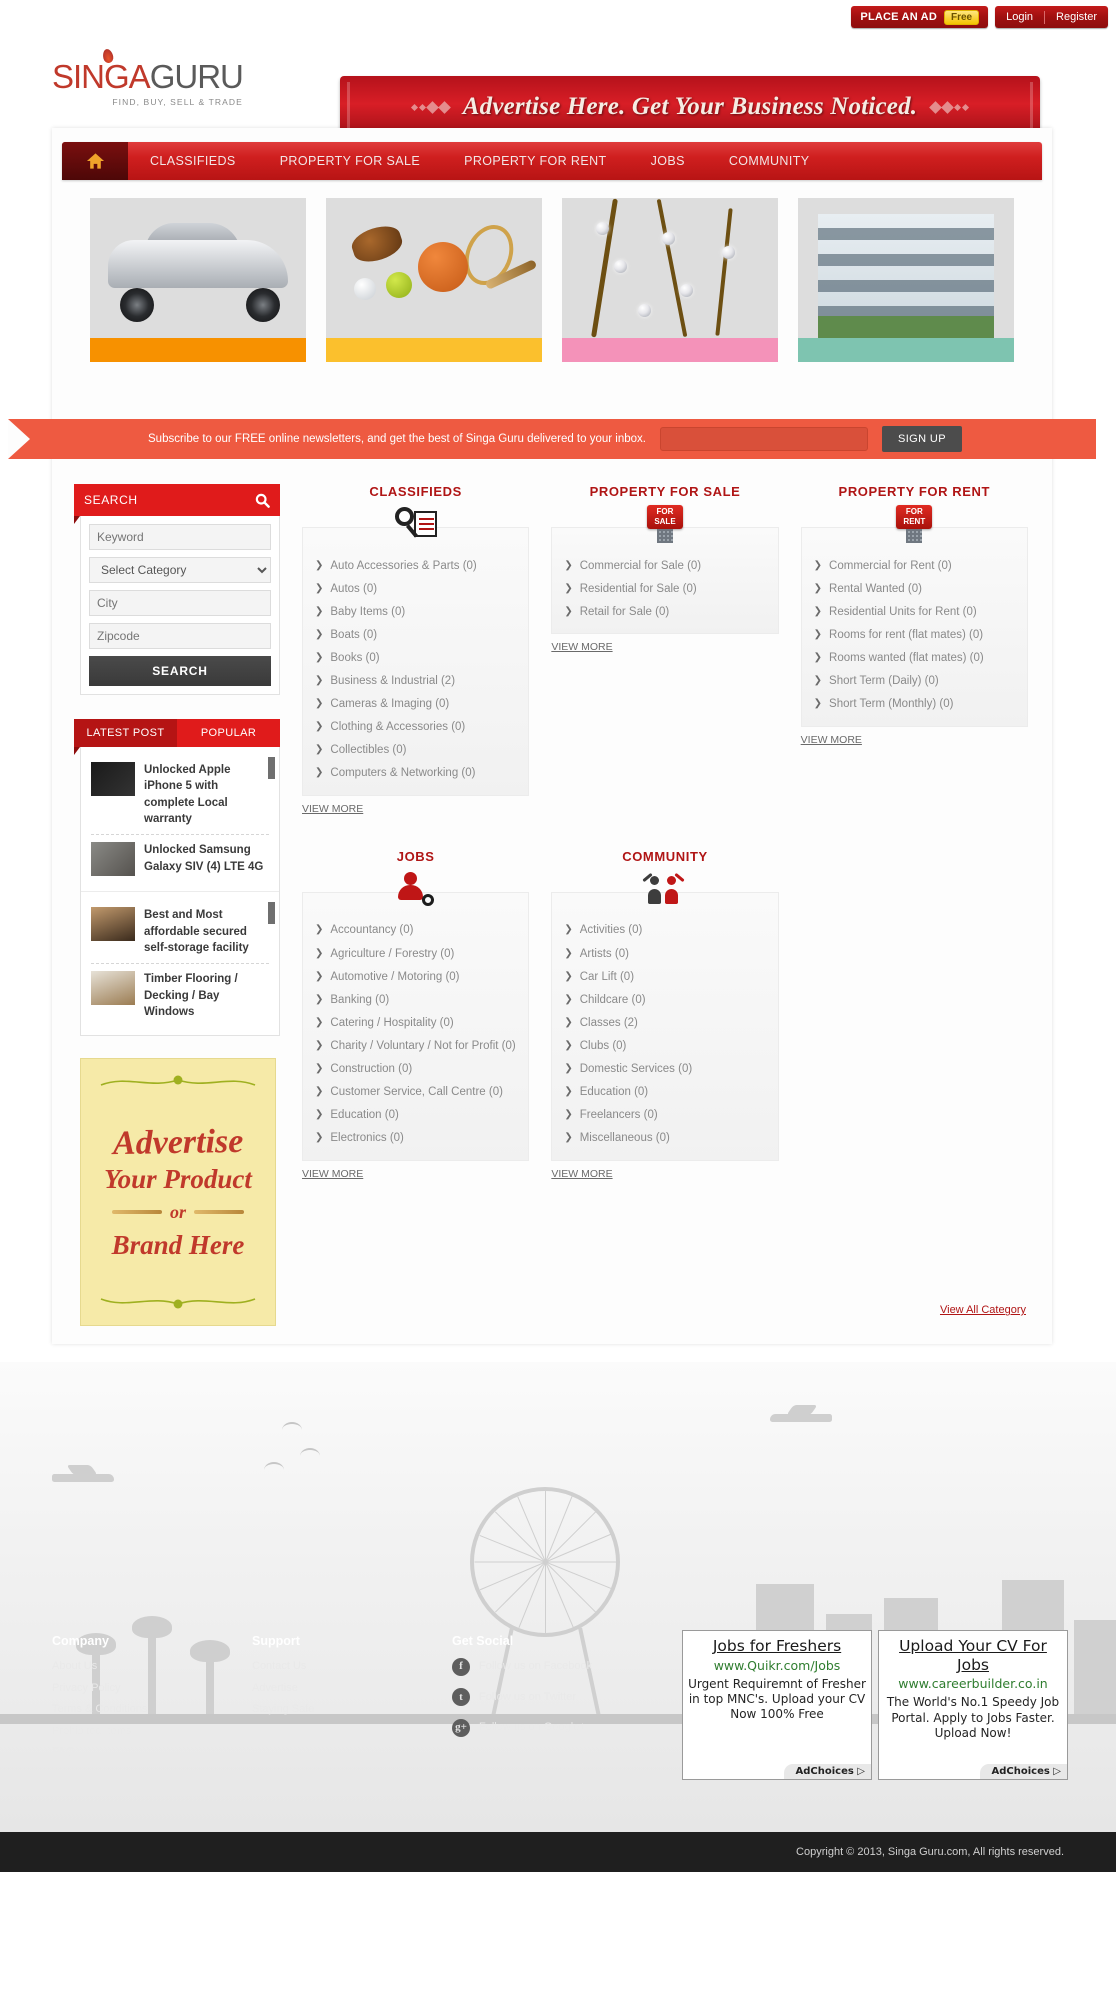 Image resolution: width=1116 pixels, height=2007 pixels. I want to click on search-submit-button: SEARCH, so click(180, 671).